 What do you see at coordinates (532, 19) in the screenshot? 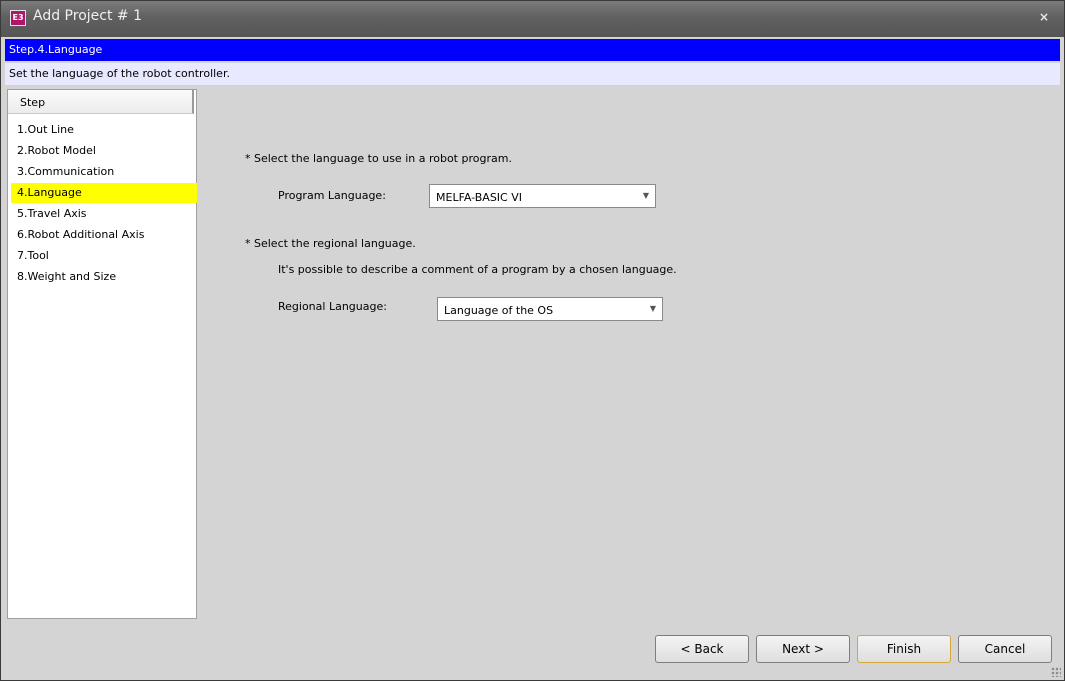
I see `title-bar: E3 Add Project # 1 ×` at bounding box center [532, 19].